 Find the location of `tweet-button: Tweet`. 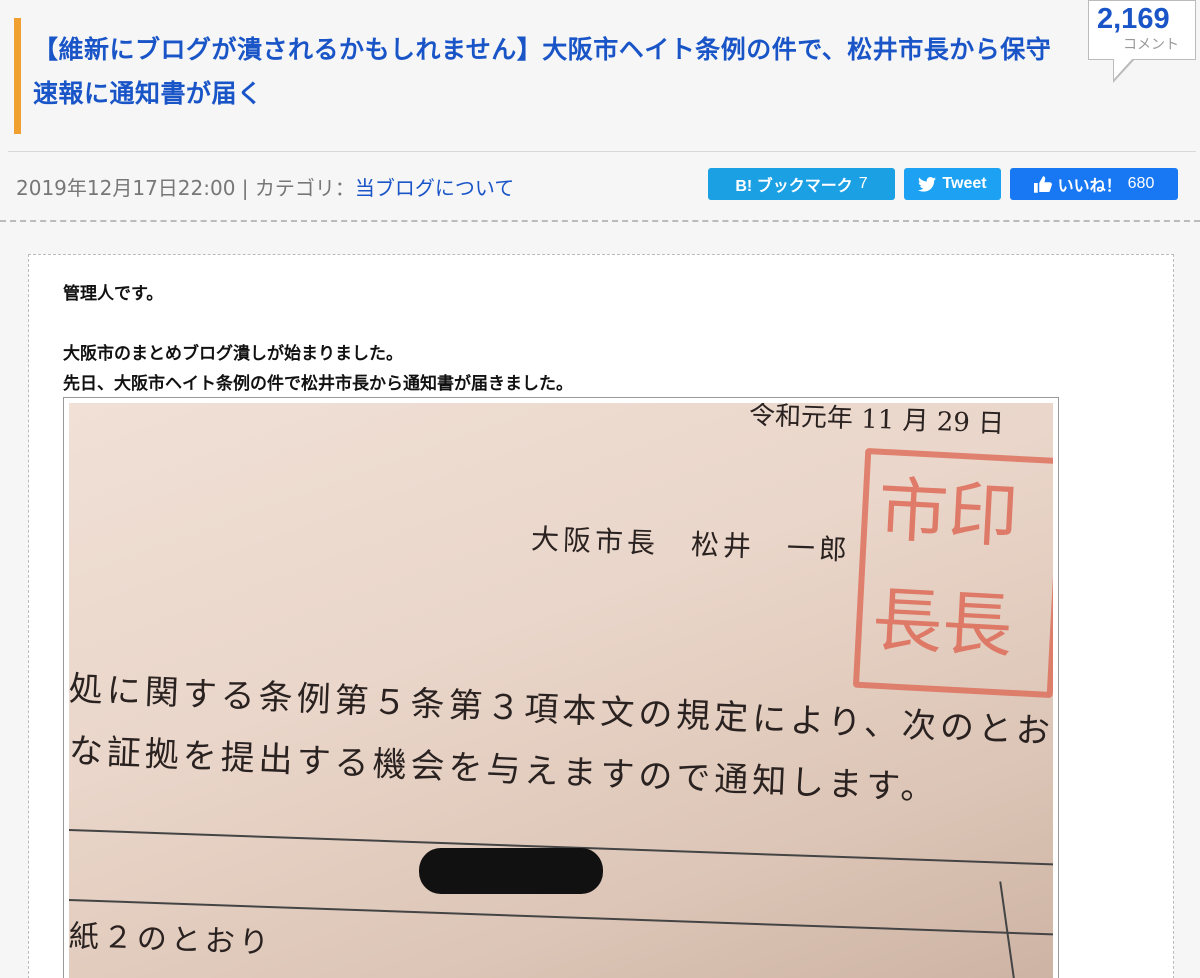

tweet-button: Tweet is located at coordinates (952, 184).